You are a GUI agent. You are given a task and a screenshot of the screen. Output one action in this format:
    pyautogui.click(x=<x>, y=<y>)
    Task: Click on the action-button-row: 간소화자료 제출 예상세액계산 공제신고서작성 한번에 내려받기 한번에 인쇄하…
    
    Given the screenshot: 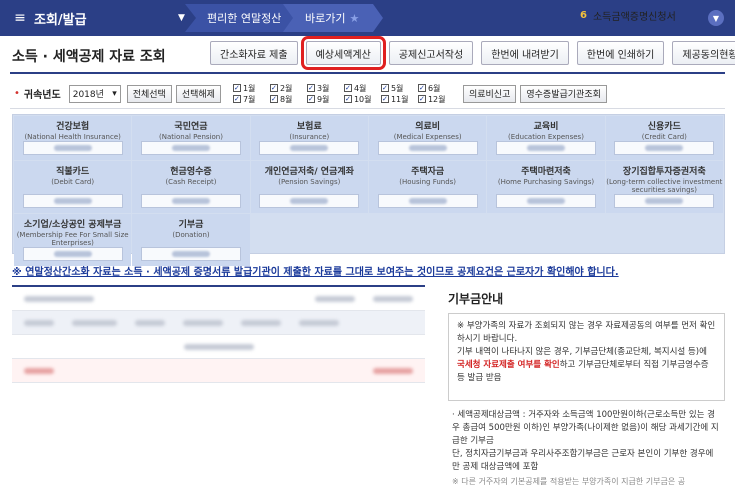 What is the action you would take?
    pyautogui.click(x=472, y=53)
    